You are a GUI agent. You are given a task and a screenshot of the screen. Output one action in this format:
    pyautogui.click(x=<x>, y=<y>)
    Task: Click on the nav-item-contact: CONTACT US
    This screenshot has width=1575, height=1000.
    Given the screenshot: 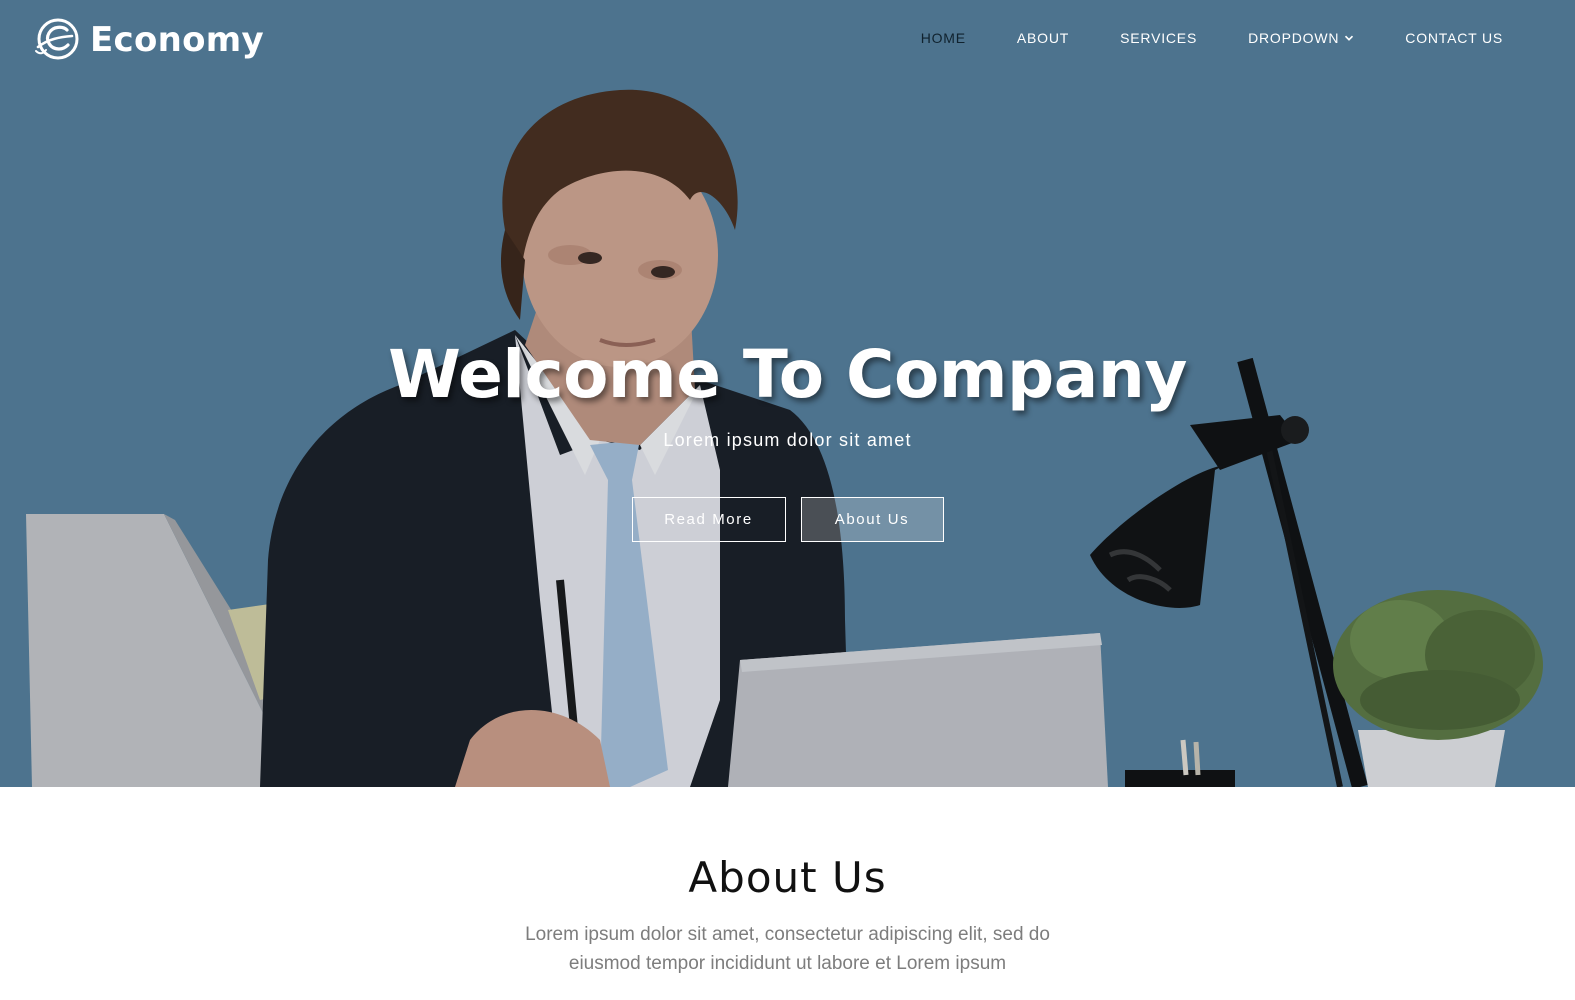 What is the action you would take?
    pyautogui.click(x=1454, y=38)
    